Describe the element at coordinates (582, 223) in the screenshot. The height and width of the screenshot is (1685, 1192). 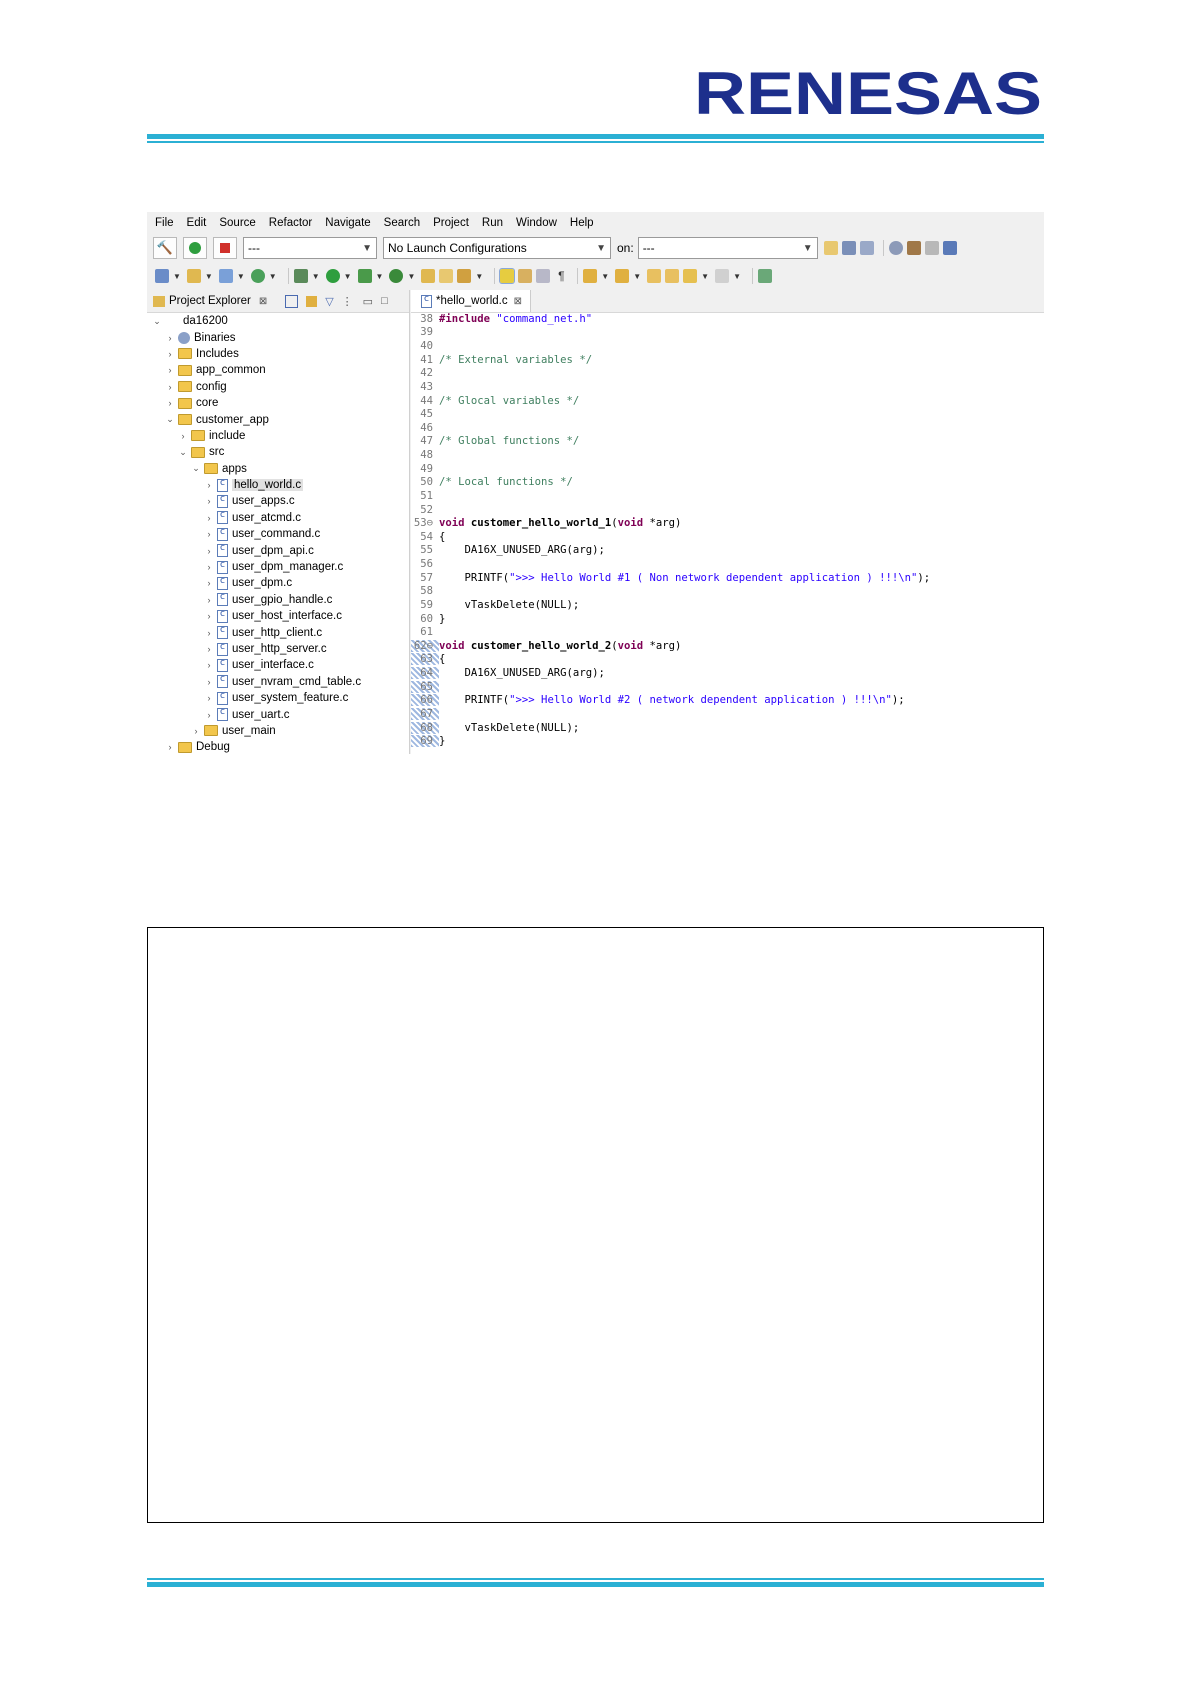
I see `menu-help: Help` at that location.